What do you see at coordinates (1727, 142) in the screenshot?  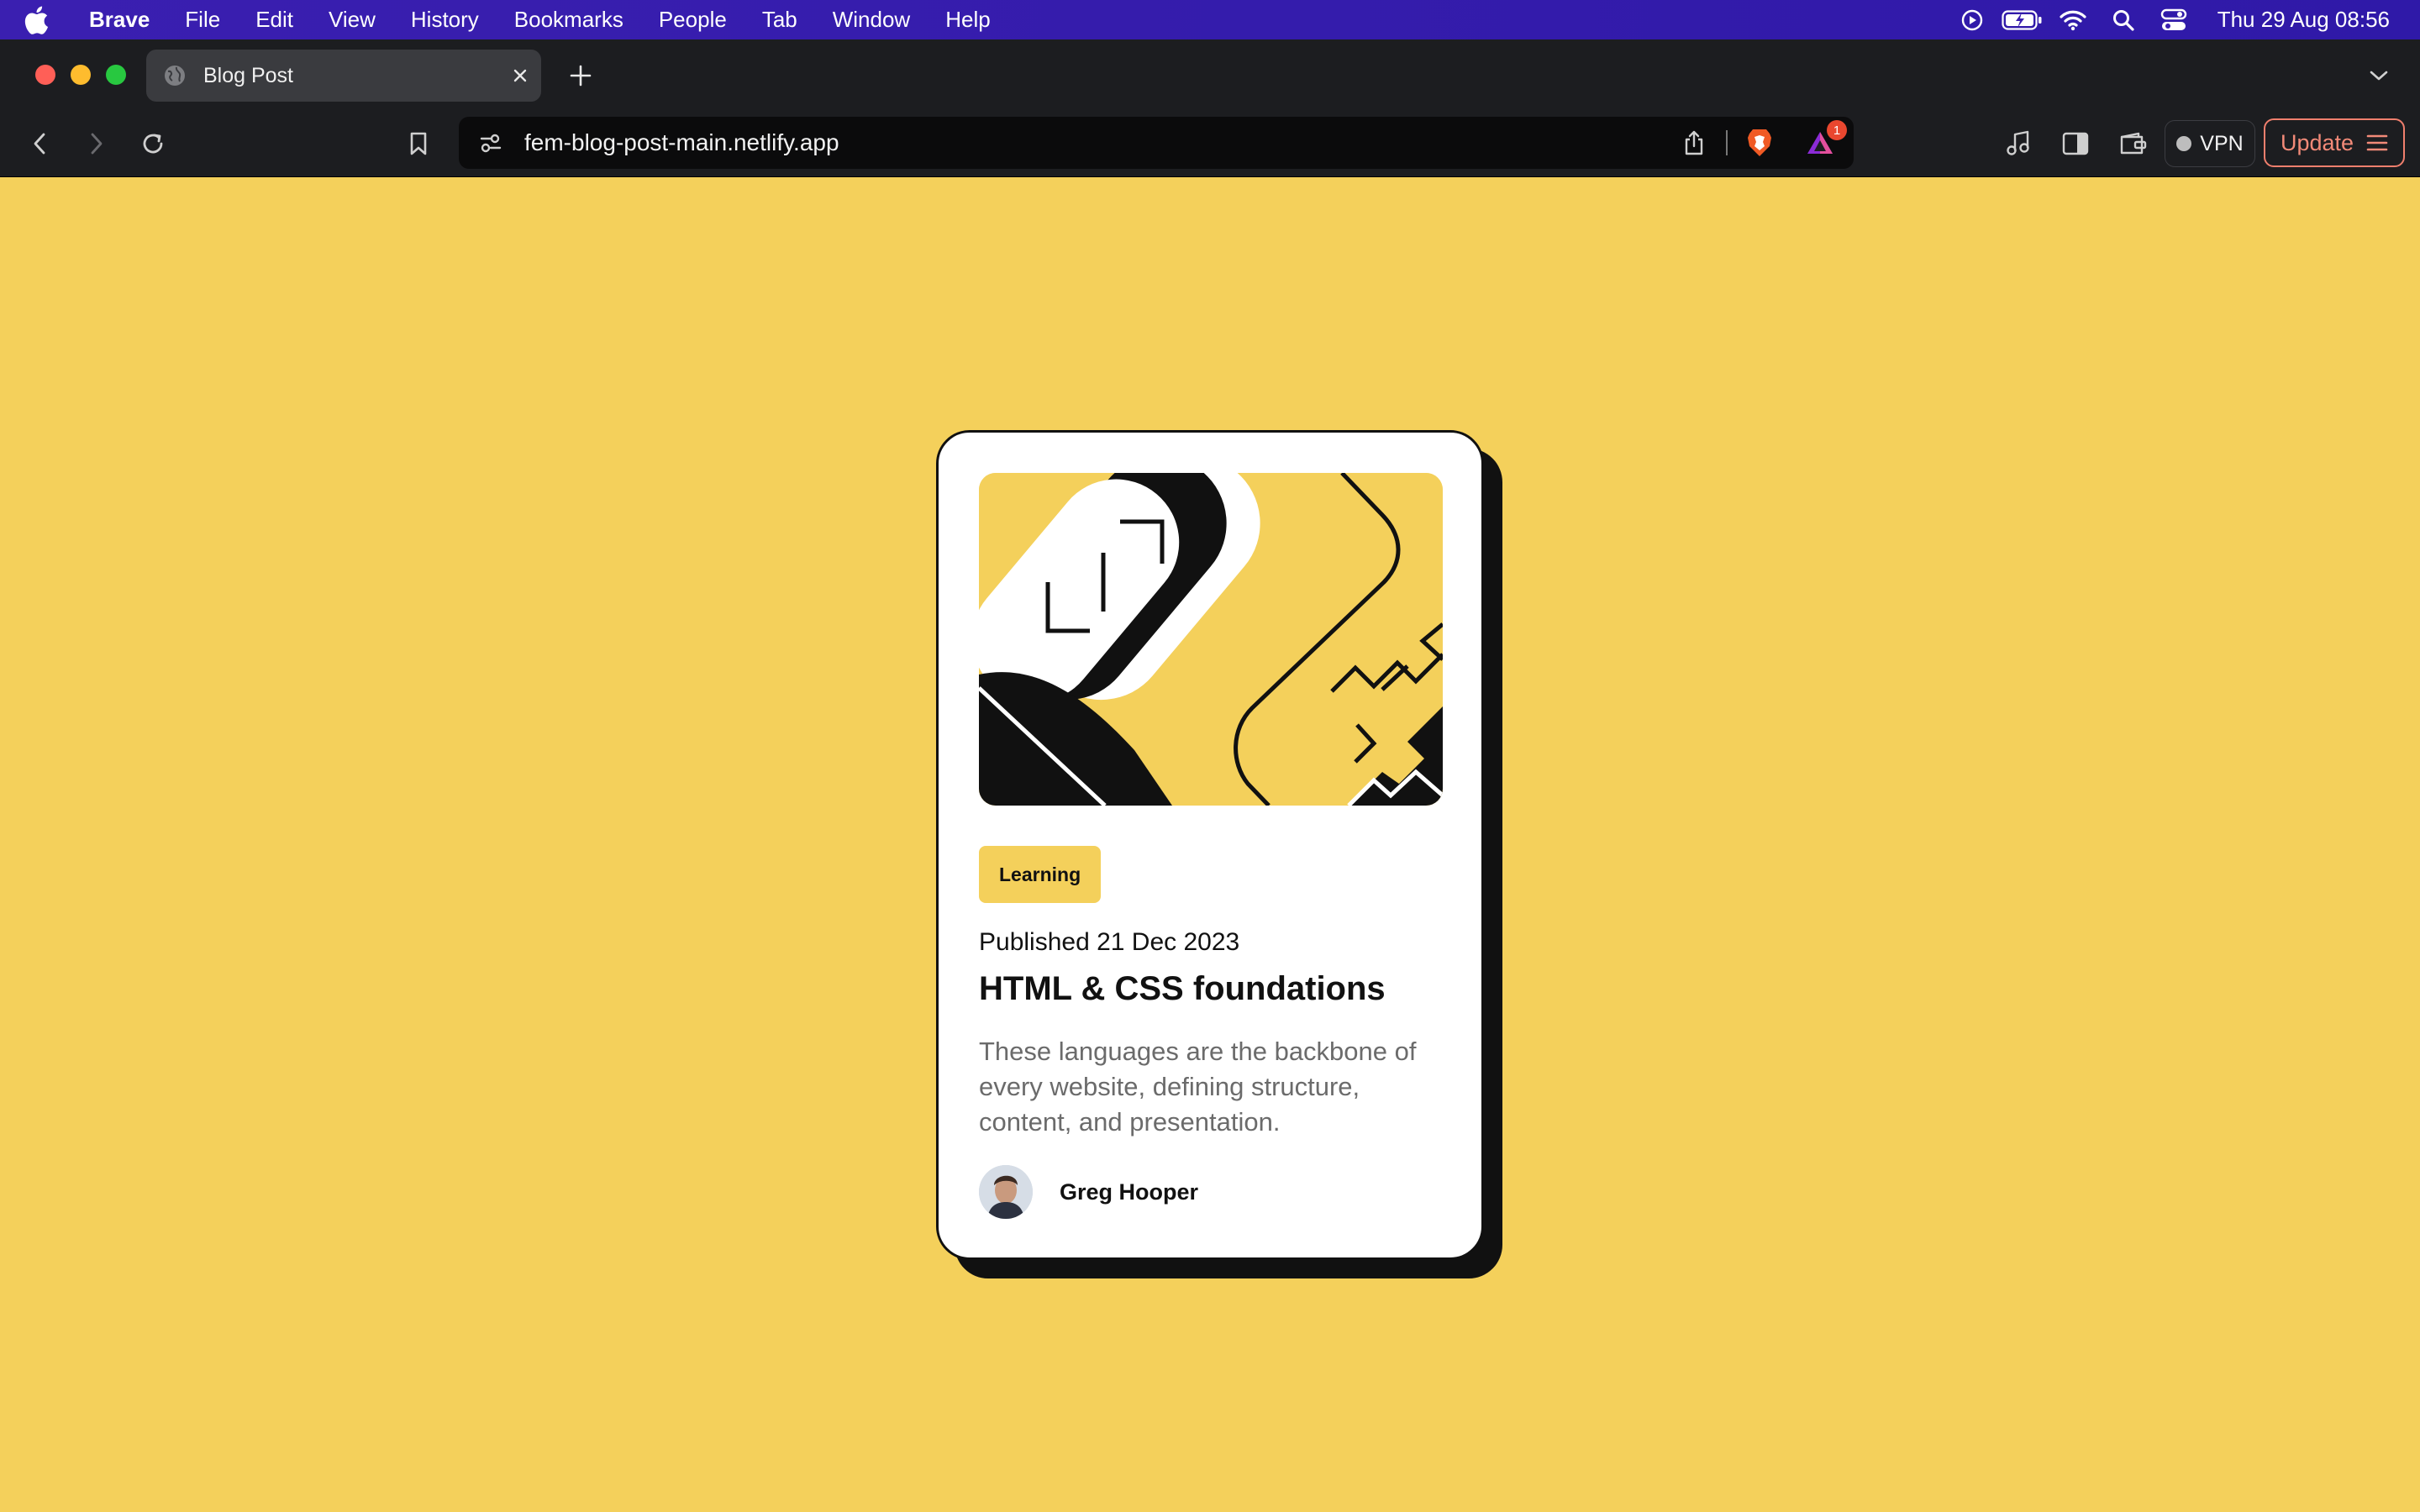 I see `address-bar-divider` at bounding box center [1727, 142].